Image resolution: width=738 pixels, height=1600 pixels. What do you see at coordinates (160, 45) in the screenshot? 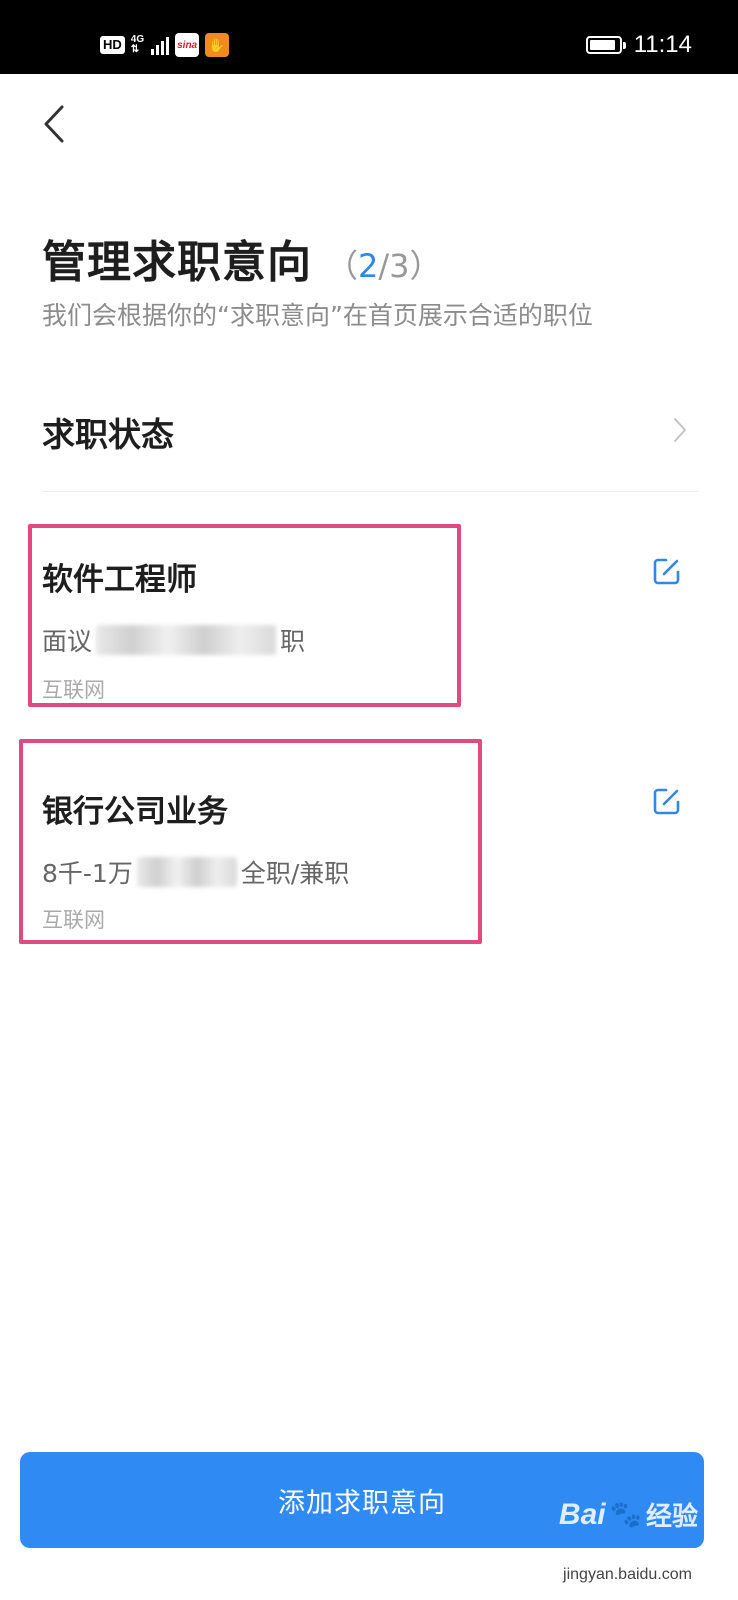
I see `signal-strength-icon` at bounding box center [160, 45].